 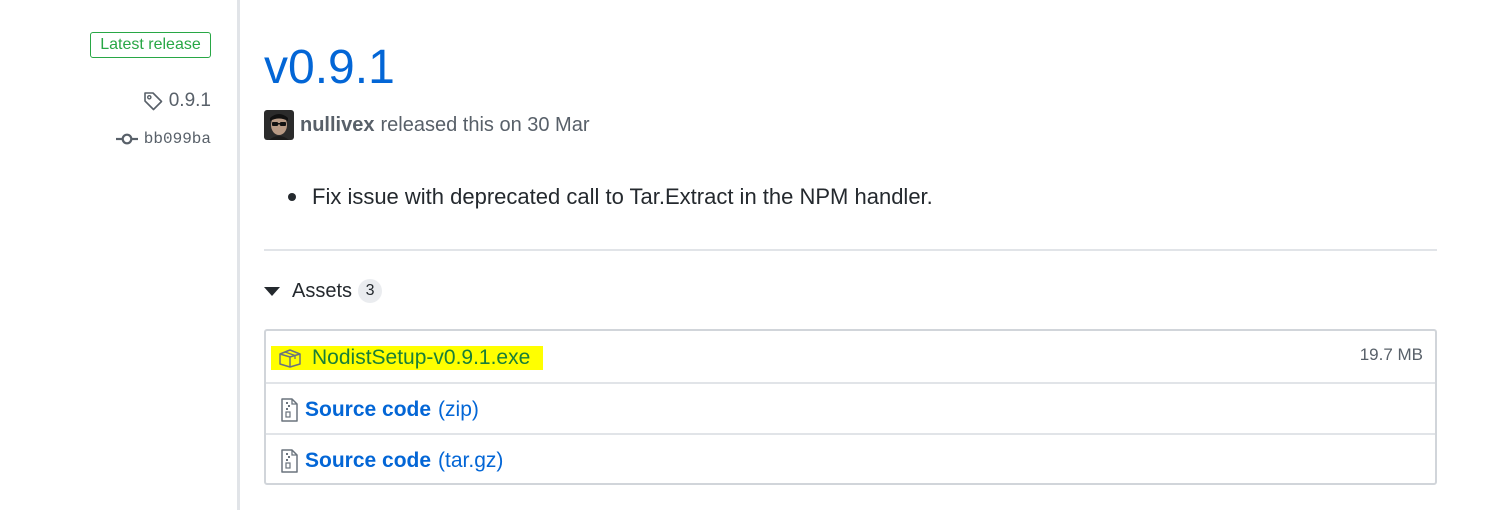 I want to click on release-byline: nullivex released this on 30 Mar, so click(x=427, y=125).